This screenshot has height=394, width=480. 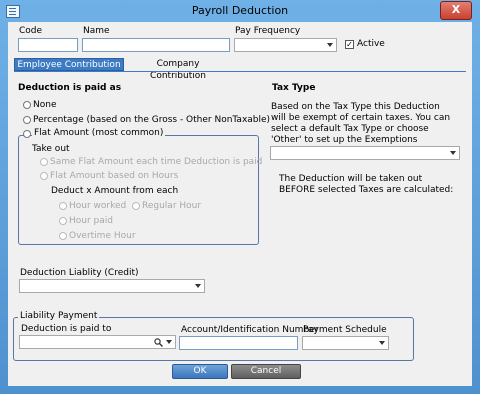 What do you see at coordinates (365, 153) in the screenshot?
I see `tax-type-select` at bounding box center [365, 153].